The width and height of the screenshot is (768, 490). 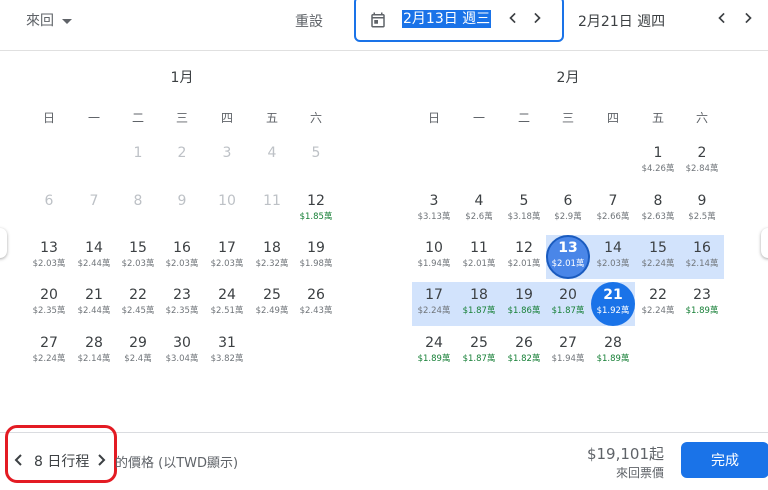 I want to click on calendar-day: 17 $2.24萬, so click(x=434, y=304).